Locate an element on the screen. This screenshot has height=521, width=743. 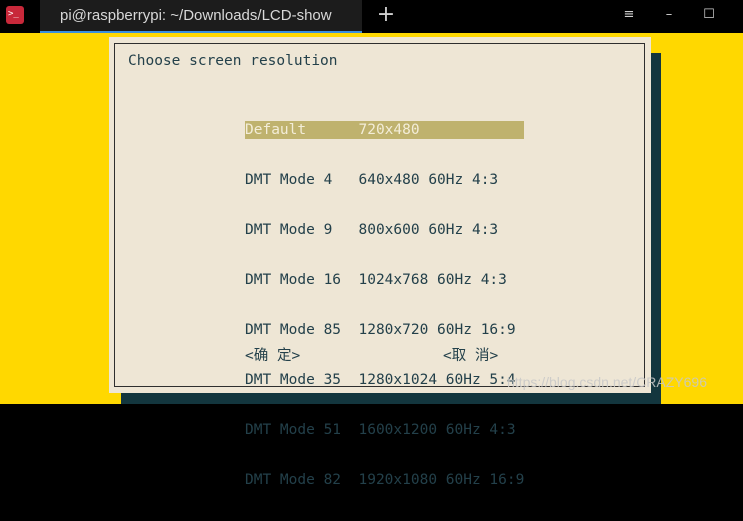
menu-item-dmt-16: DMT Mode 16 1024x768 60Hz 4:3 is located at coordinates (384, 280).